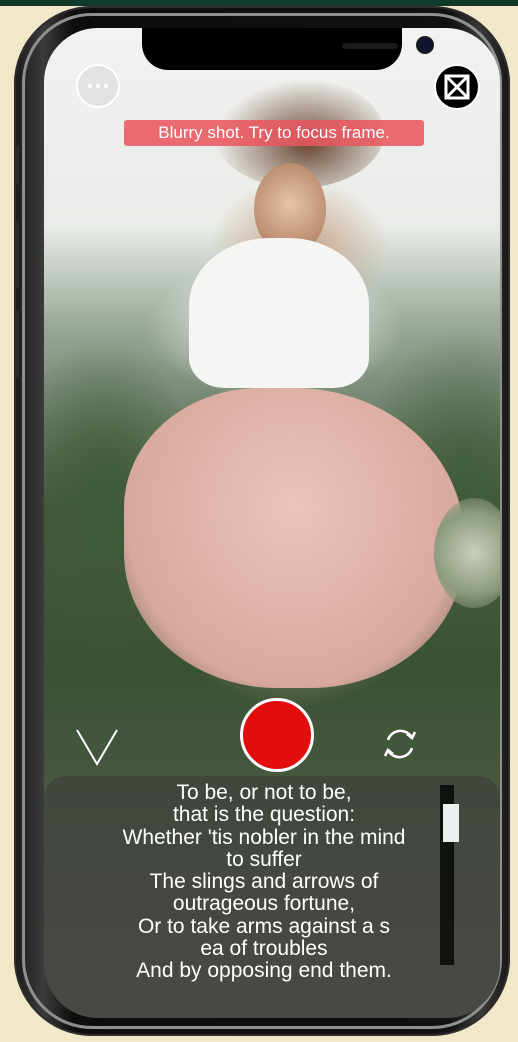 The width and height of the screenshot is (518, 1042). Describe the element at coordinates (274, 133) in the screenshot. I see `blur-warning-banner: Blurry shot. Try to focus frame.` at that location.